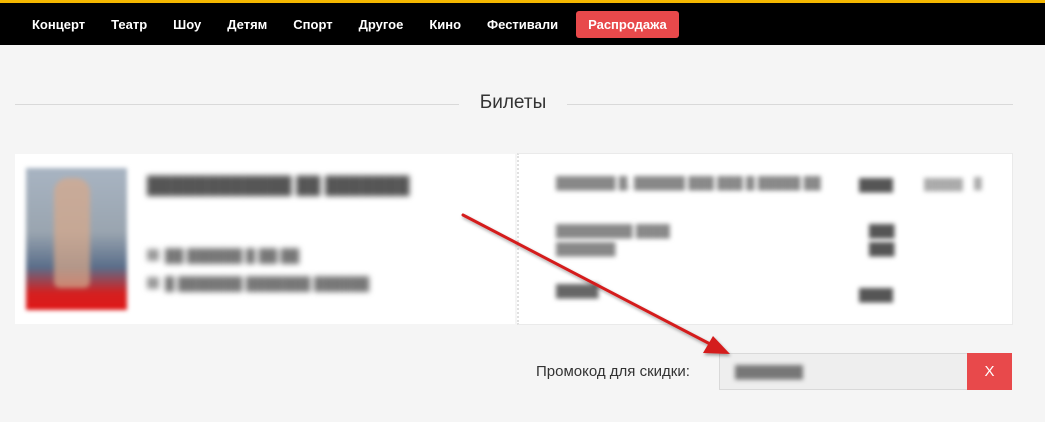 Image resolution: width=1045 pixels, height=422 pixels. What do you see at coordinates (586, 249) in the screenshot?
I see `discount-row-blurred: ███████` at bounding box center [586, 249].